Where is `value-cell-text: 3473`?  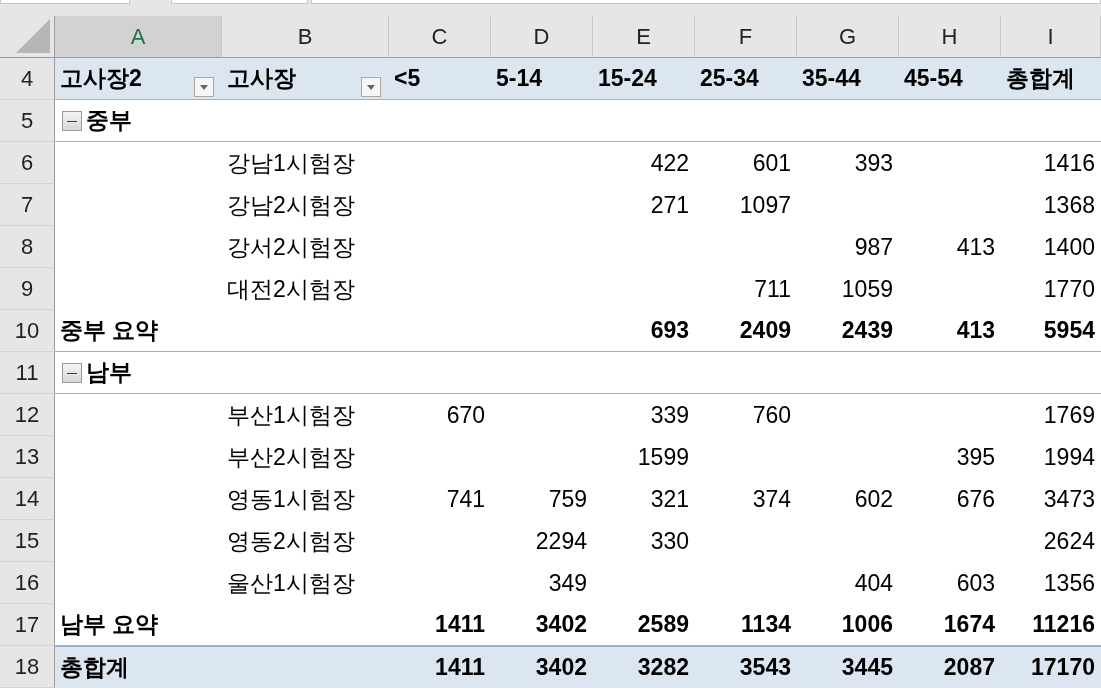
value-cell-text: 3473 is located at coordinates (1069, 499).